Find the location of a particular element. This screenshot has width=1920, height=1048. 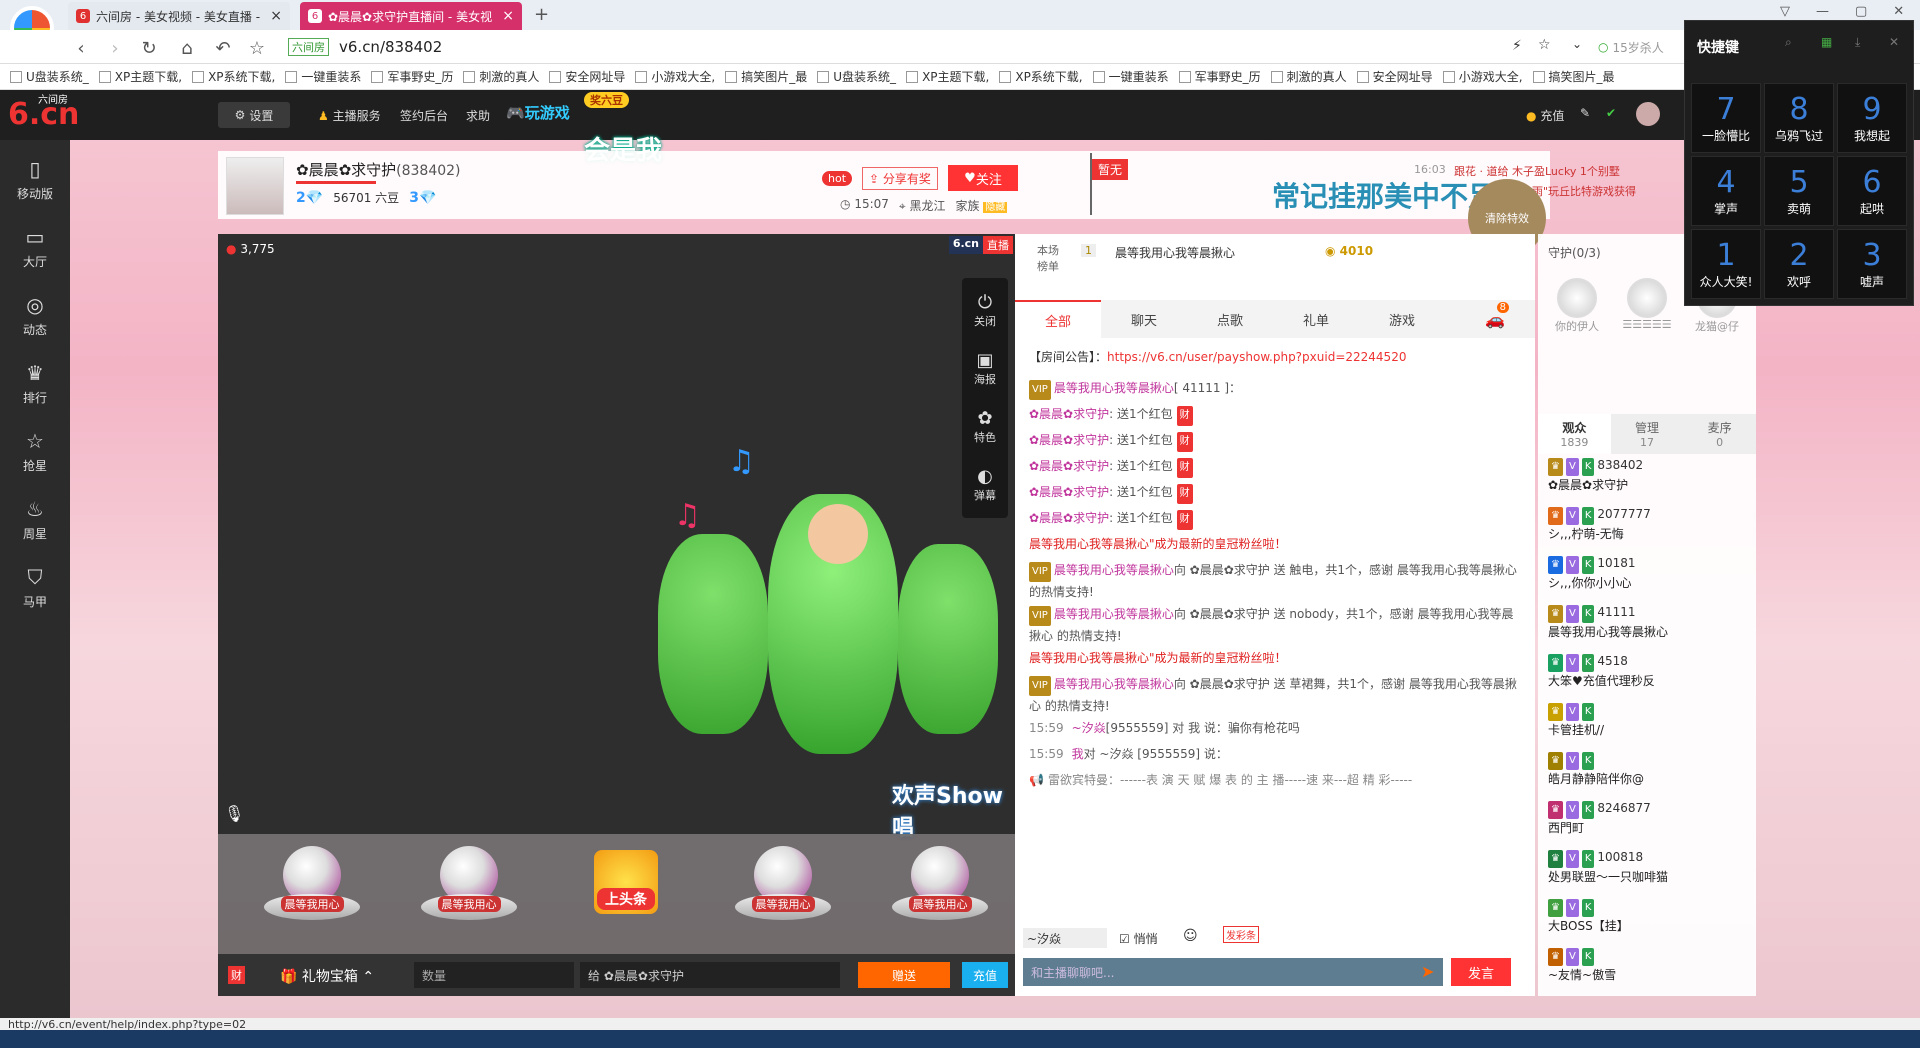

shortcut-key: 3 嘘声 is located at coordinates (1872, 264).